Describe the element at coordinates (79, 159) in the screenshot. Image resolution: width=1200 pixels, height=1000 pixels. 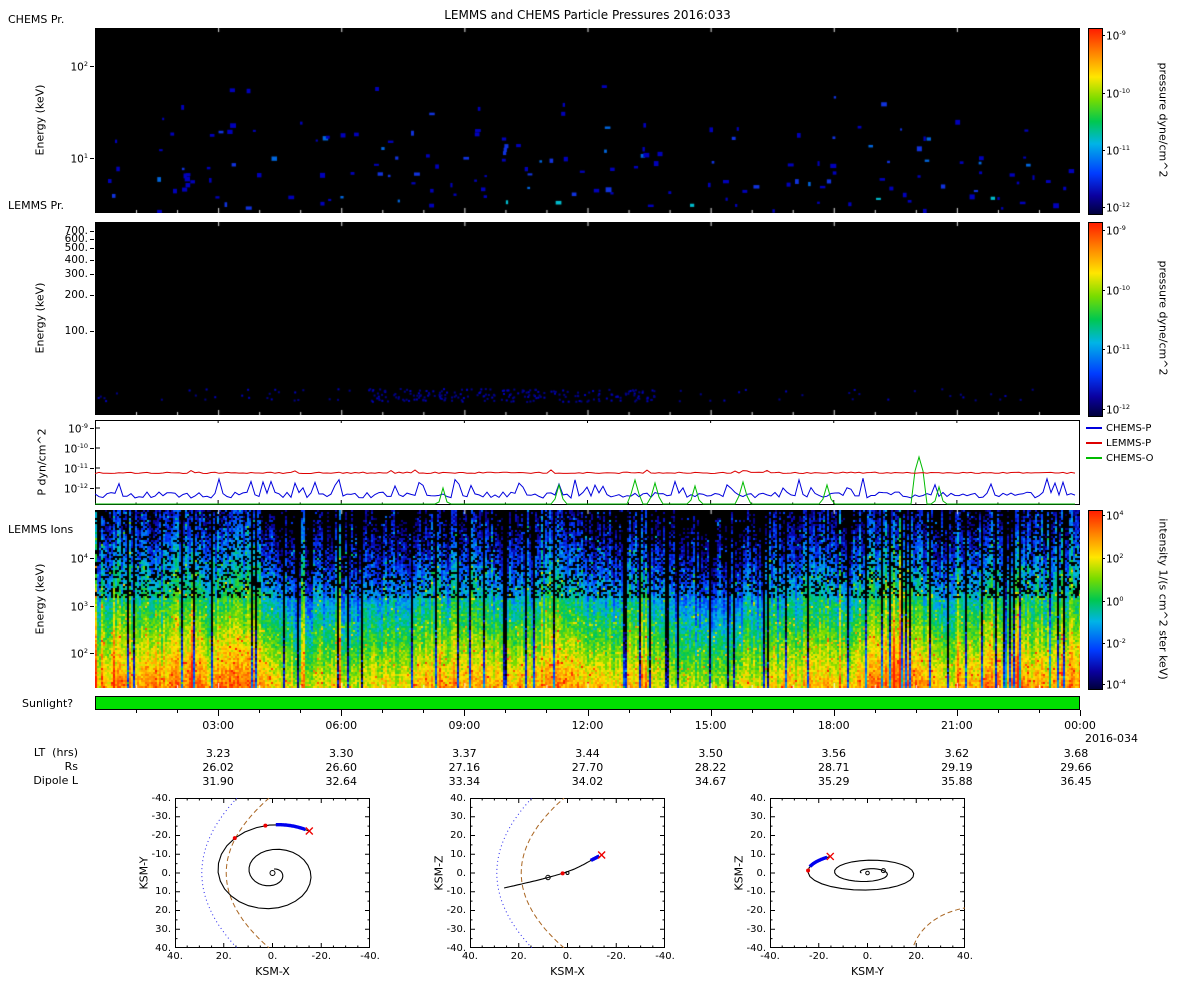
I see `y-tick-label: 101` at that location.